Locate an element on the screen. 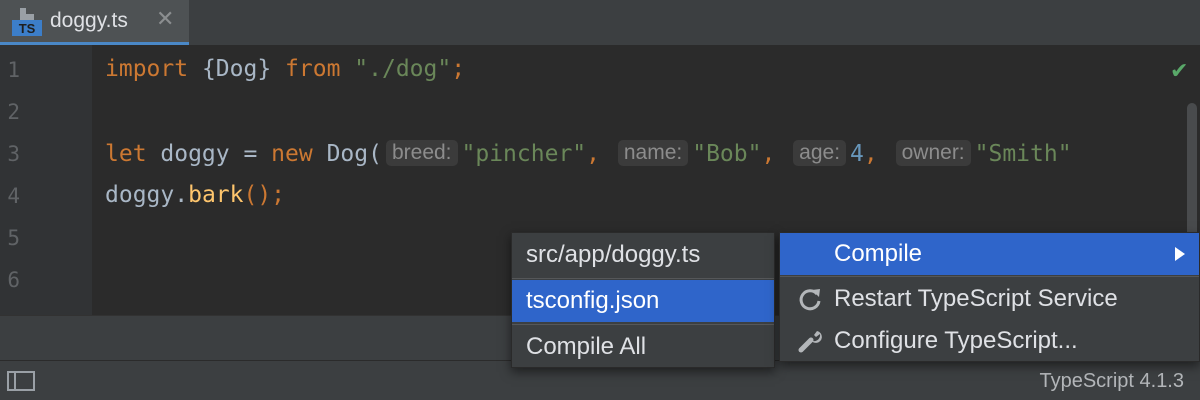  parameter-hint-name: name: is located at coordinates (653, 153).